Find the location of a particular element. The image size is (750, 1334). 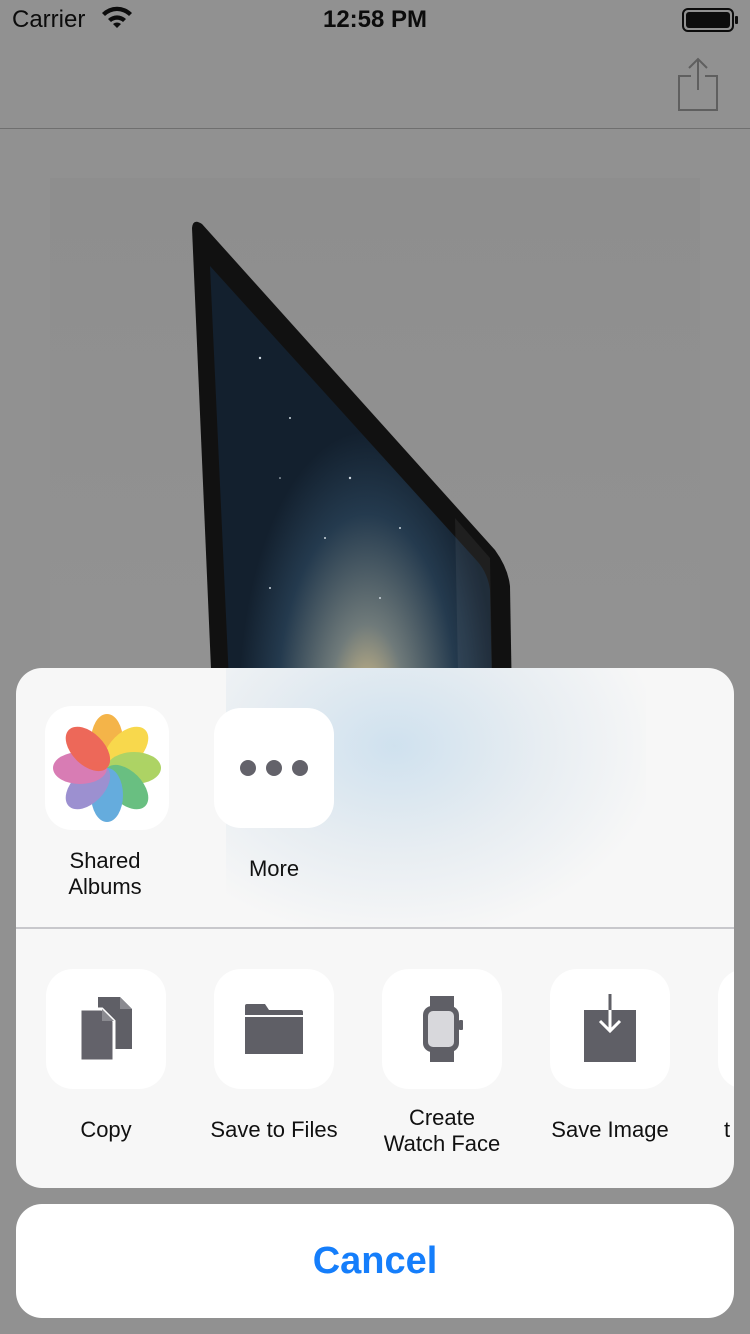

action-copy: Copy is located at coordinates (106, 1056).